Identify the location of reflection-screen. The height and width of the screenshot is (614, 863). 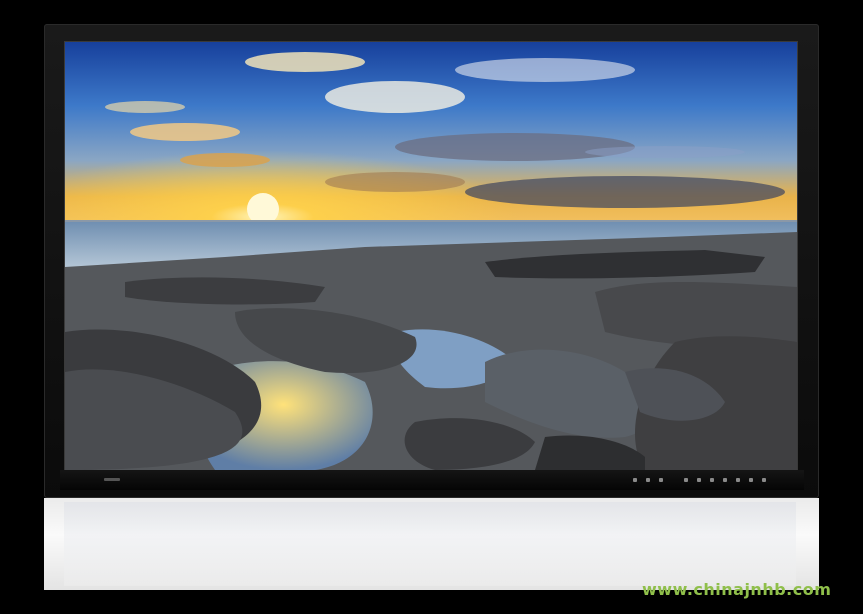
(430, 544).